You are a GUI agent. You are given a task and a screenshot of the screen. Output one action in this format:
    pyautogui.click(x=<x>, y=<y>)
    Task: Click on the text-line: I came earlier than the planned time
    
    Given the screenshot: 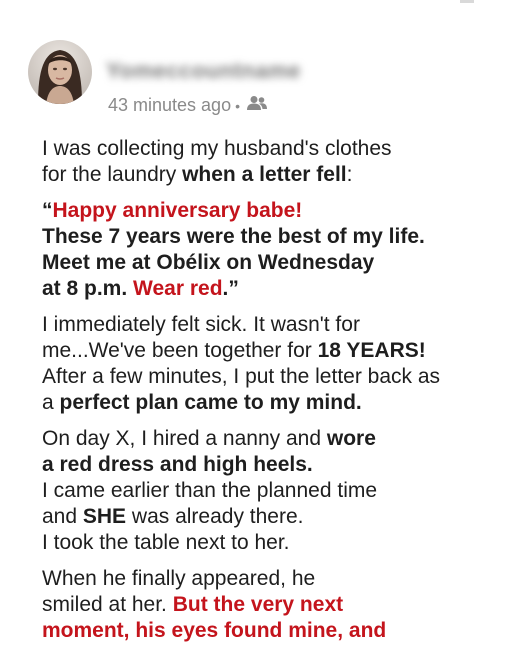 What is the action you would take?
    pyautogui.click(x=210, y=490)
    